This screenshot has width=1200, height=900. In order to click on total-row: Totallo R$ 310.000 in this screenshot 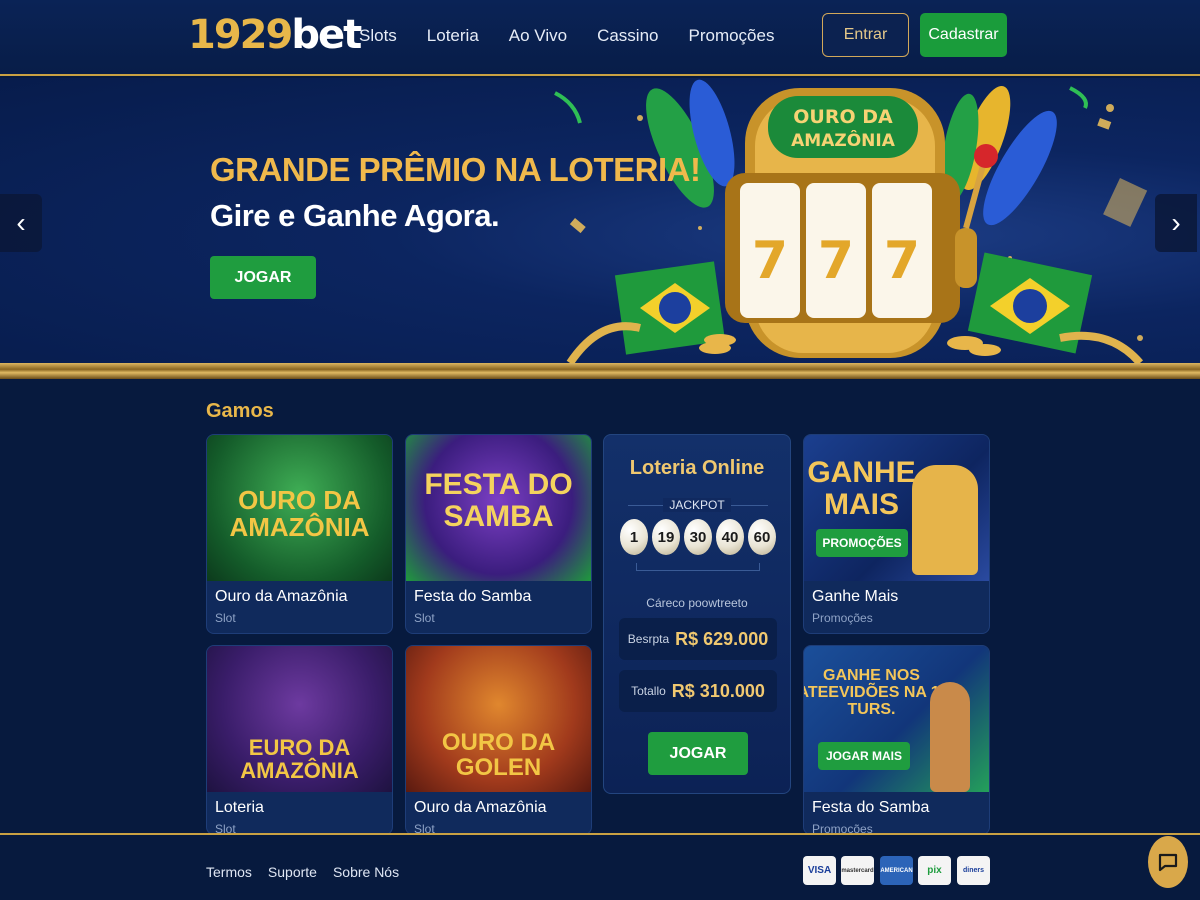, I will do `click(698, 691)`.